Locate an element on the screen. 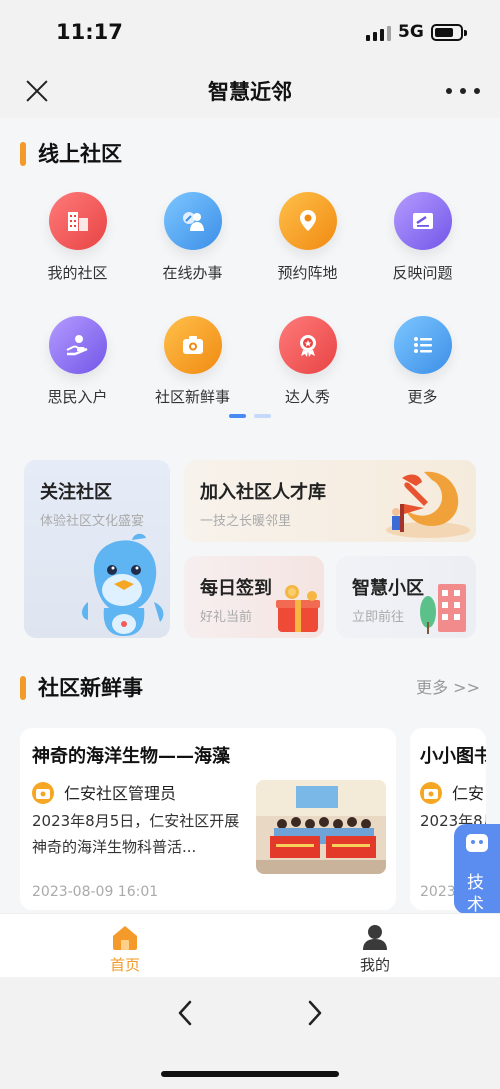 This screenshot has width=500, height=1089. grid-label: 社区新鲜事 is located at coordinates (192, 397).